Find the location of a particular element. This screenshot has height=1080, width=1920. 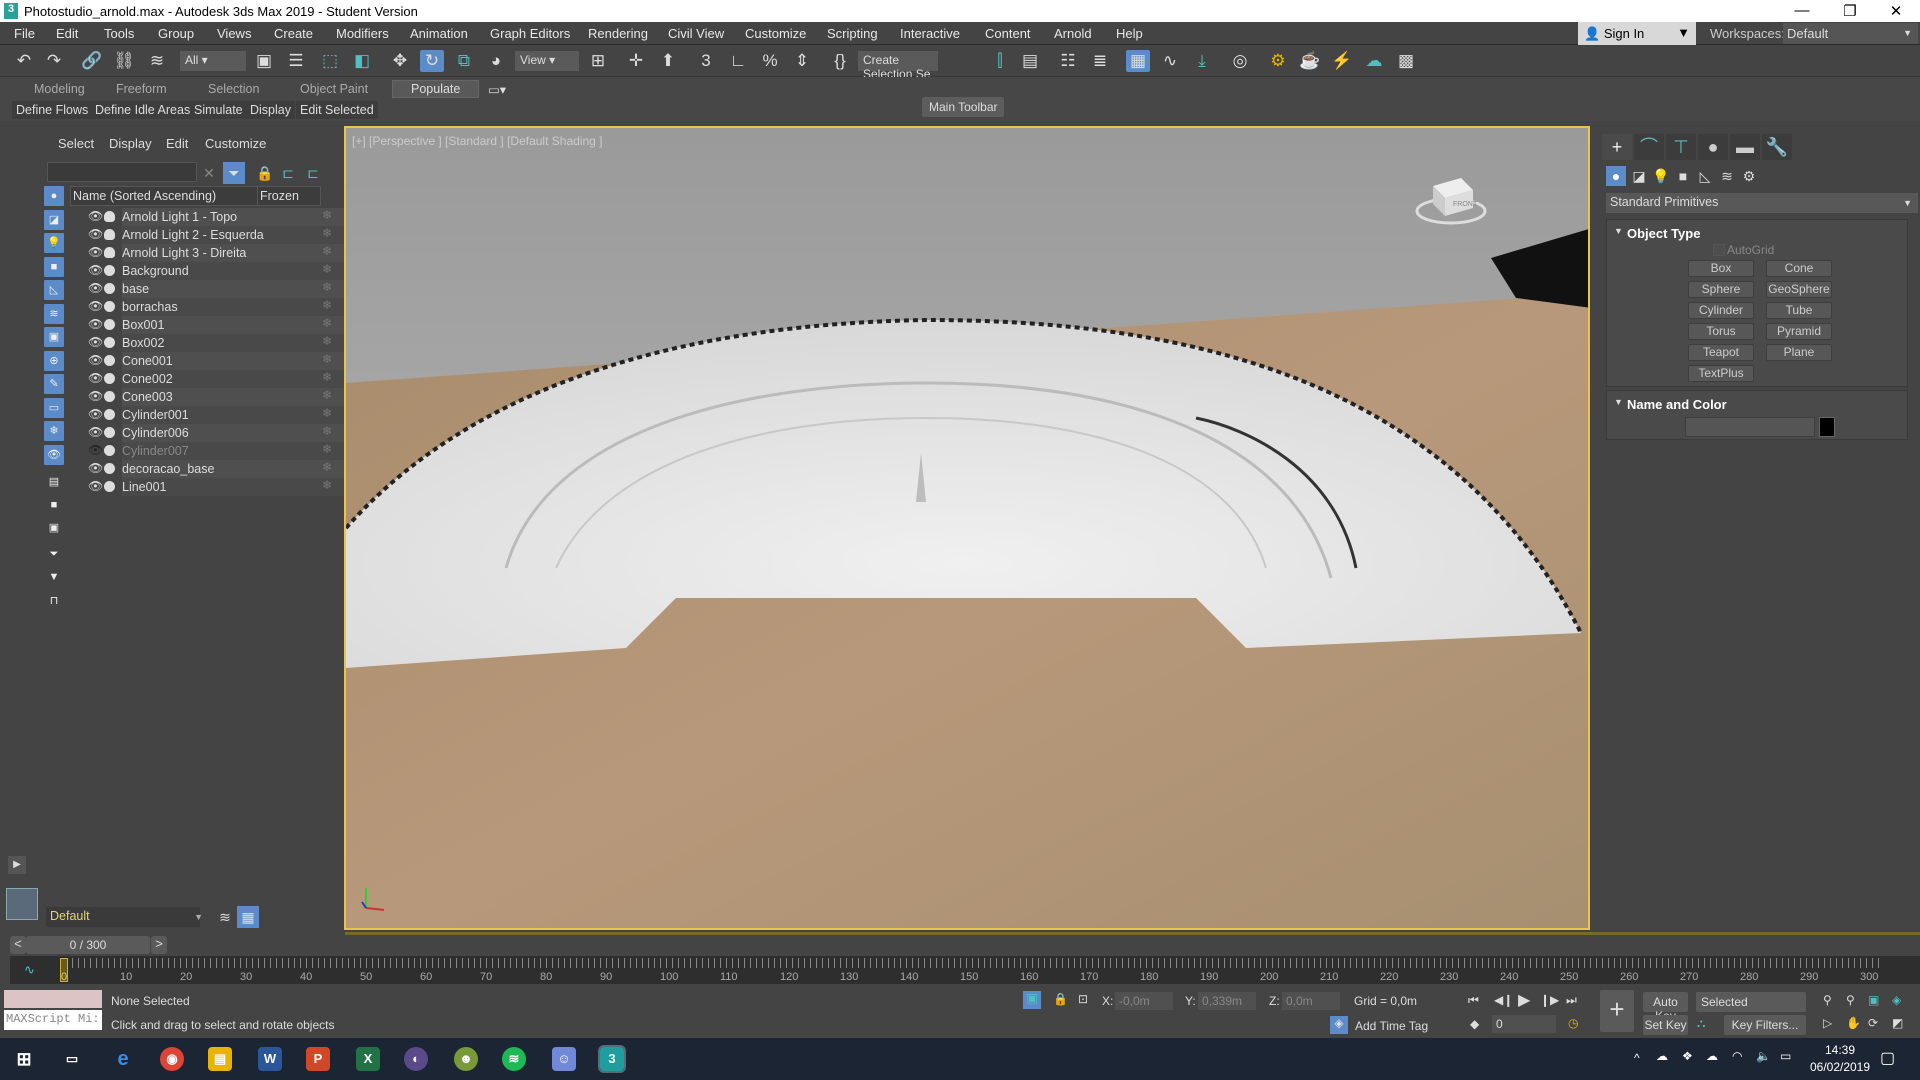

notifications-icon: ▢ is located at coordinates (1887, 1058).